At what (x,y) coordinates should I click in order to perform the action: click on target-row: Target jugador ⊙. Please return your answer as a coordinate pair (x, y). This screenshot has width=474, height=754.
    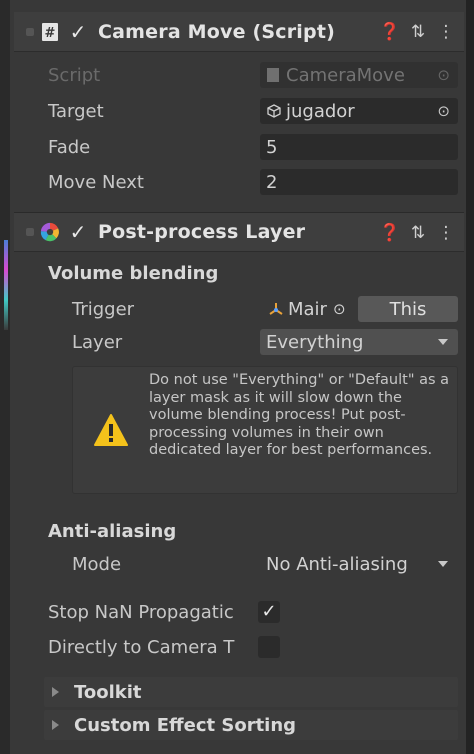
    Looking at the image, I should click on (239, 111).